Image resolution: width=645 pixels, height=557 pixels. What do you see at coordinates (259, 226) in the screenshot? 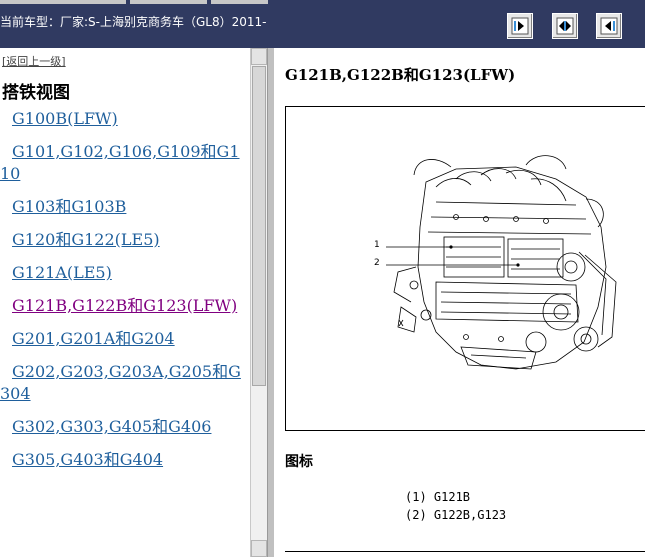
I see `scroll-thumb` at bounding box center [259, 226].